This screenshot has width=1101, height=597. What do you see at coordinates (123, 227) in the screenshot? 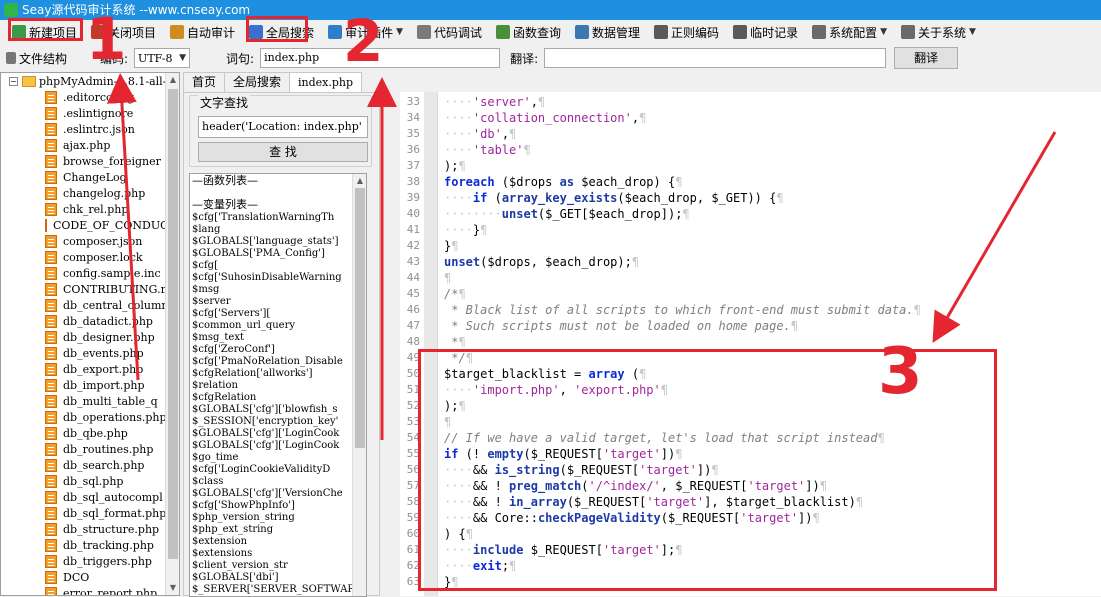
I see `arrow-to-tree-root` at bounding box center [123, 227].